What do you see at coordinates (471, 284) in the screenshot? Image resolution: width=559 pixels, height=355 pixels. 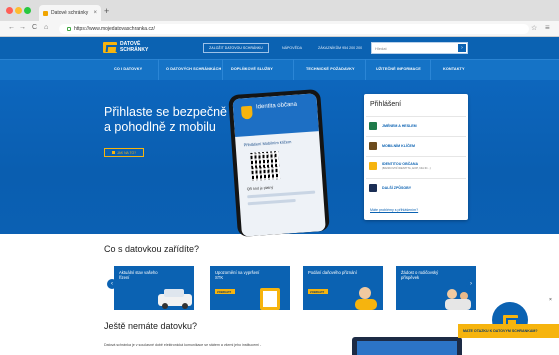 I see `carousel-next-button: ›` at bounding box center [471, 284].